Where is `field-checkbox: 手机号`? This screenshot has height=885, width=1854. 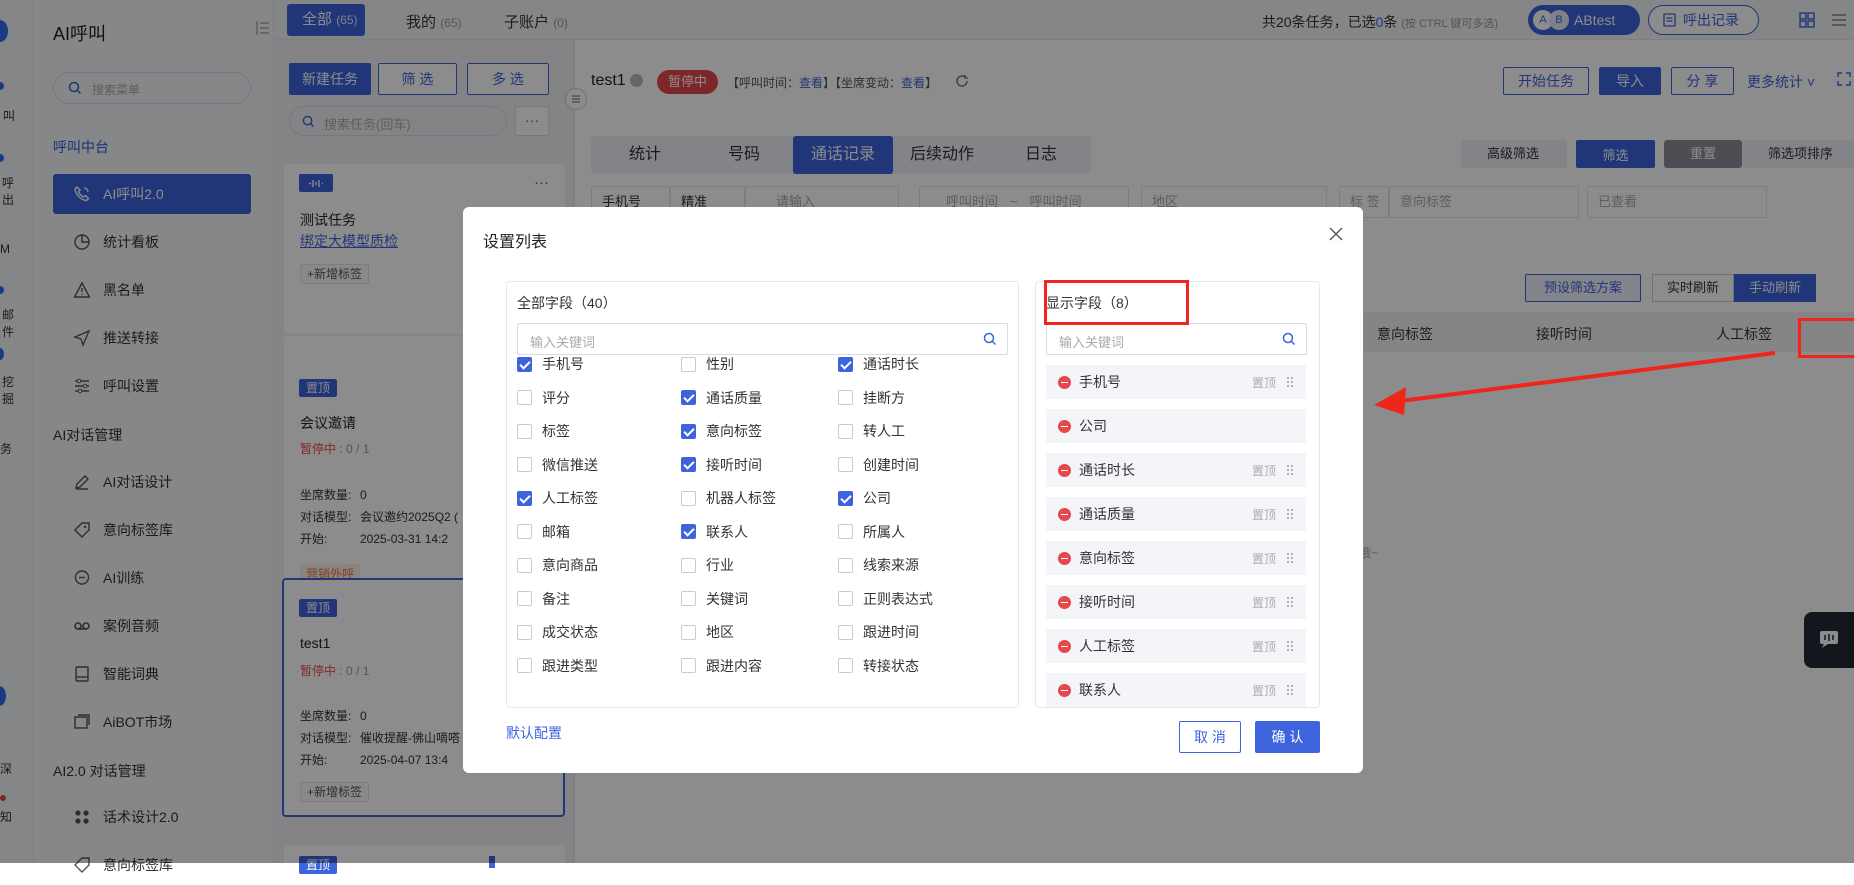
field-checkbox: 手机号 is located at coordinates (550, 364).